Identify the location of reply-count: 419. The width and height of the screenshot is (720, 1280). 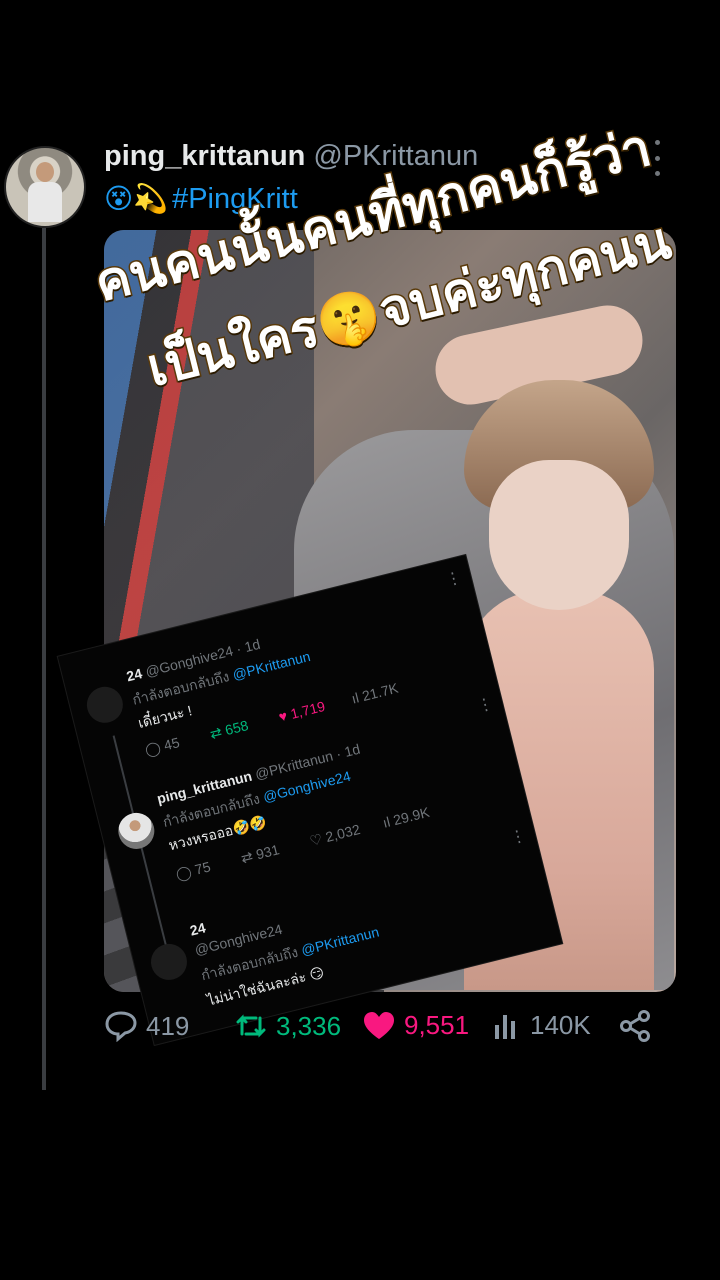
(168, 1025).